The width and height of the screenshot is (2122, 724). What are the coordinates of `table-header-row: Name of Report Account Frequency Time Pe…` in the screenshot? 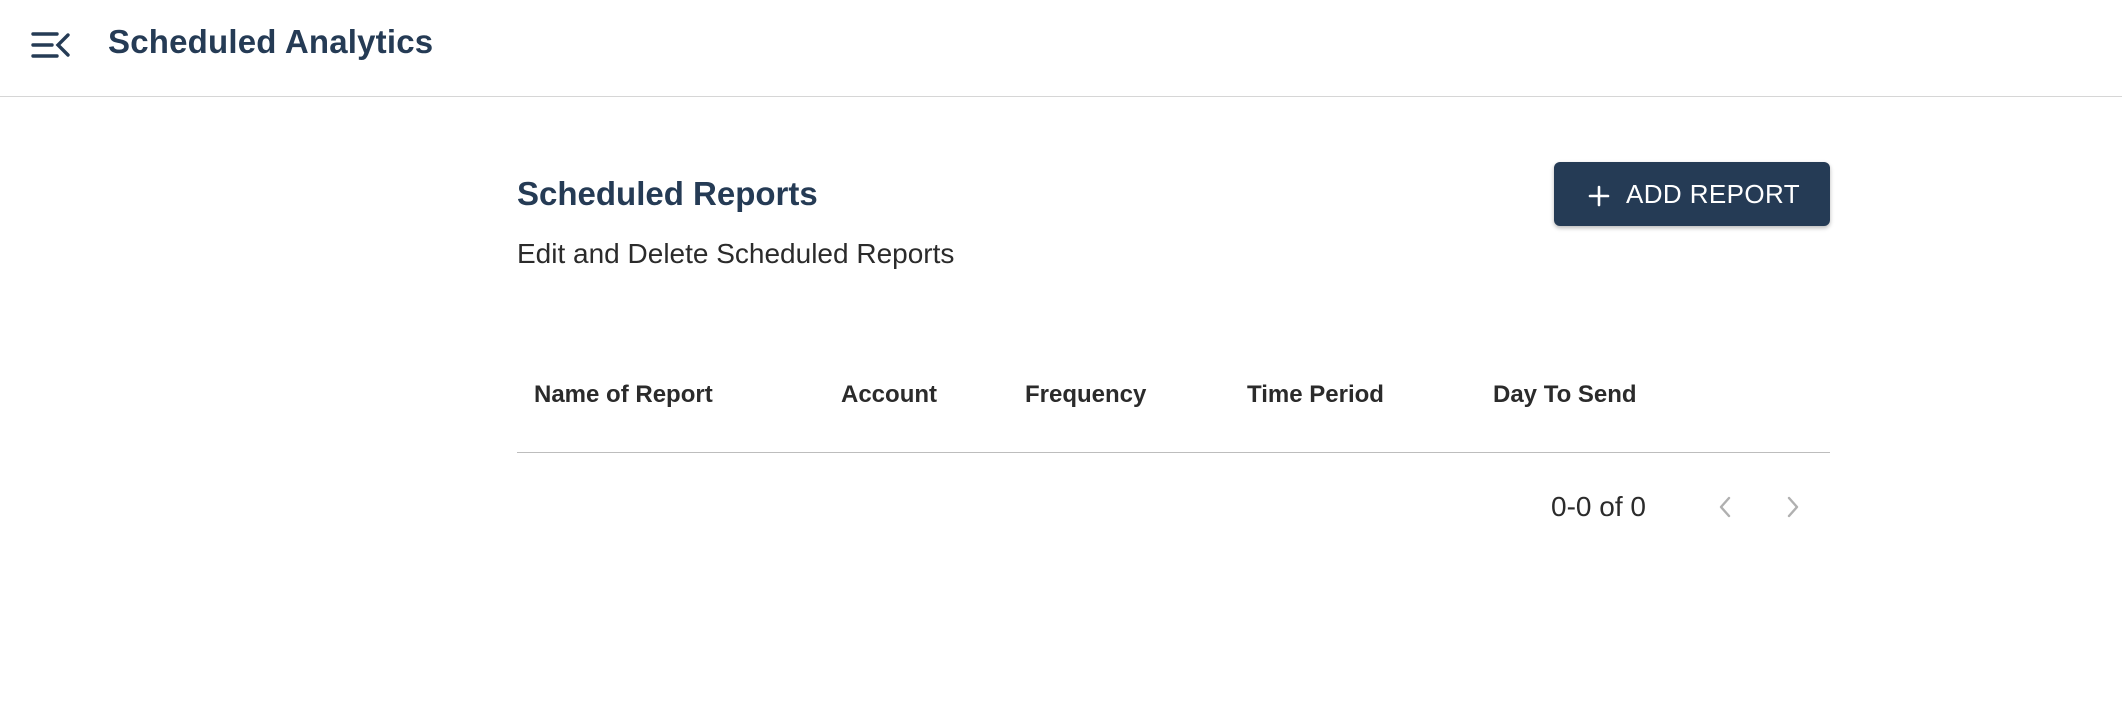 It's located at (1173, 415).